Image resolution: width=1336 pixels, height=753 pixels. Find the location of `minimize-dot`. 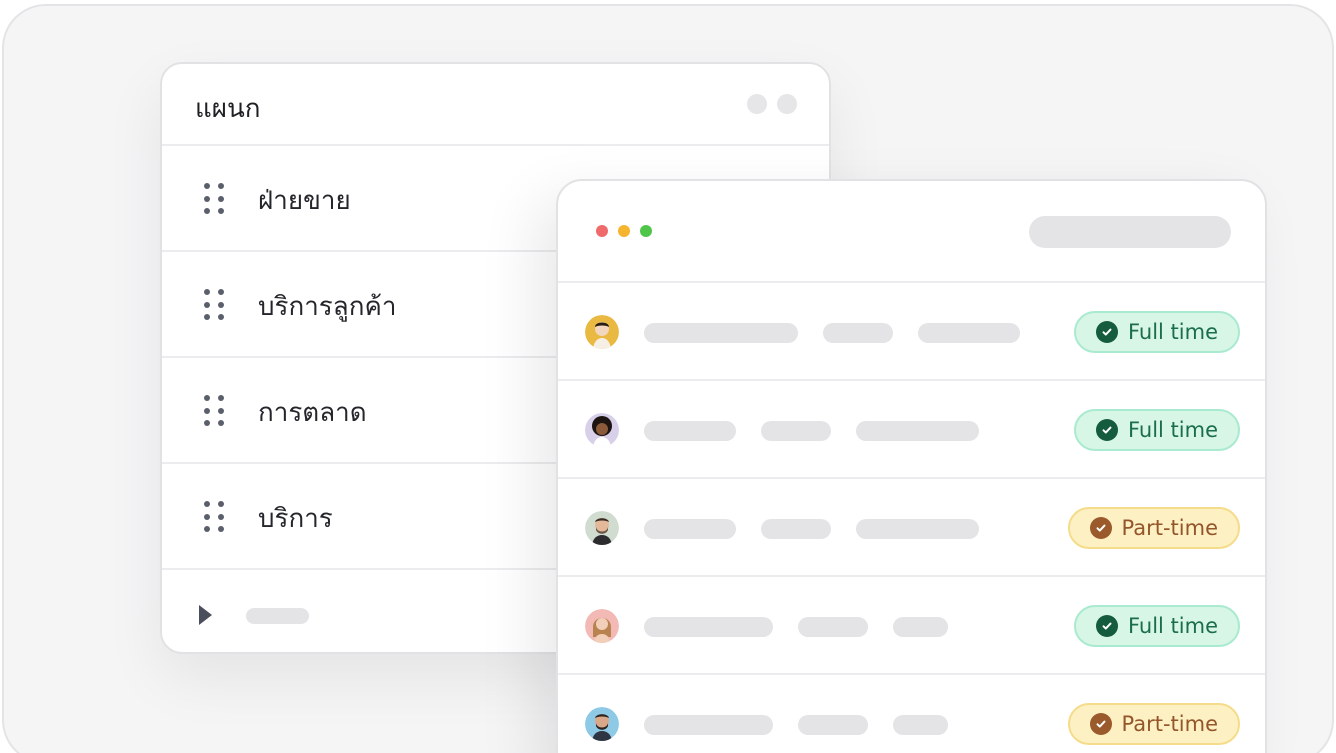

minimize-dot is located at coordinates (624, 231).